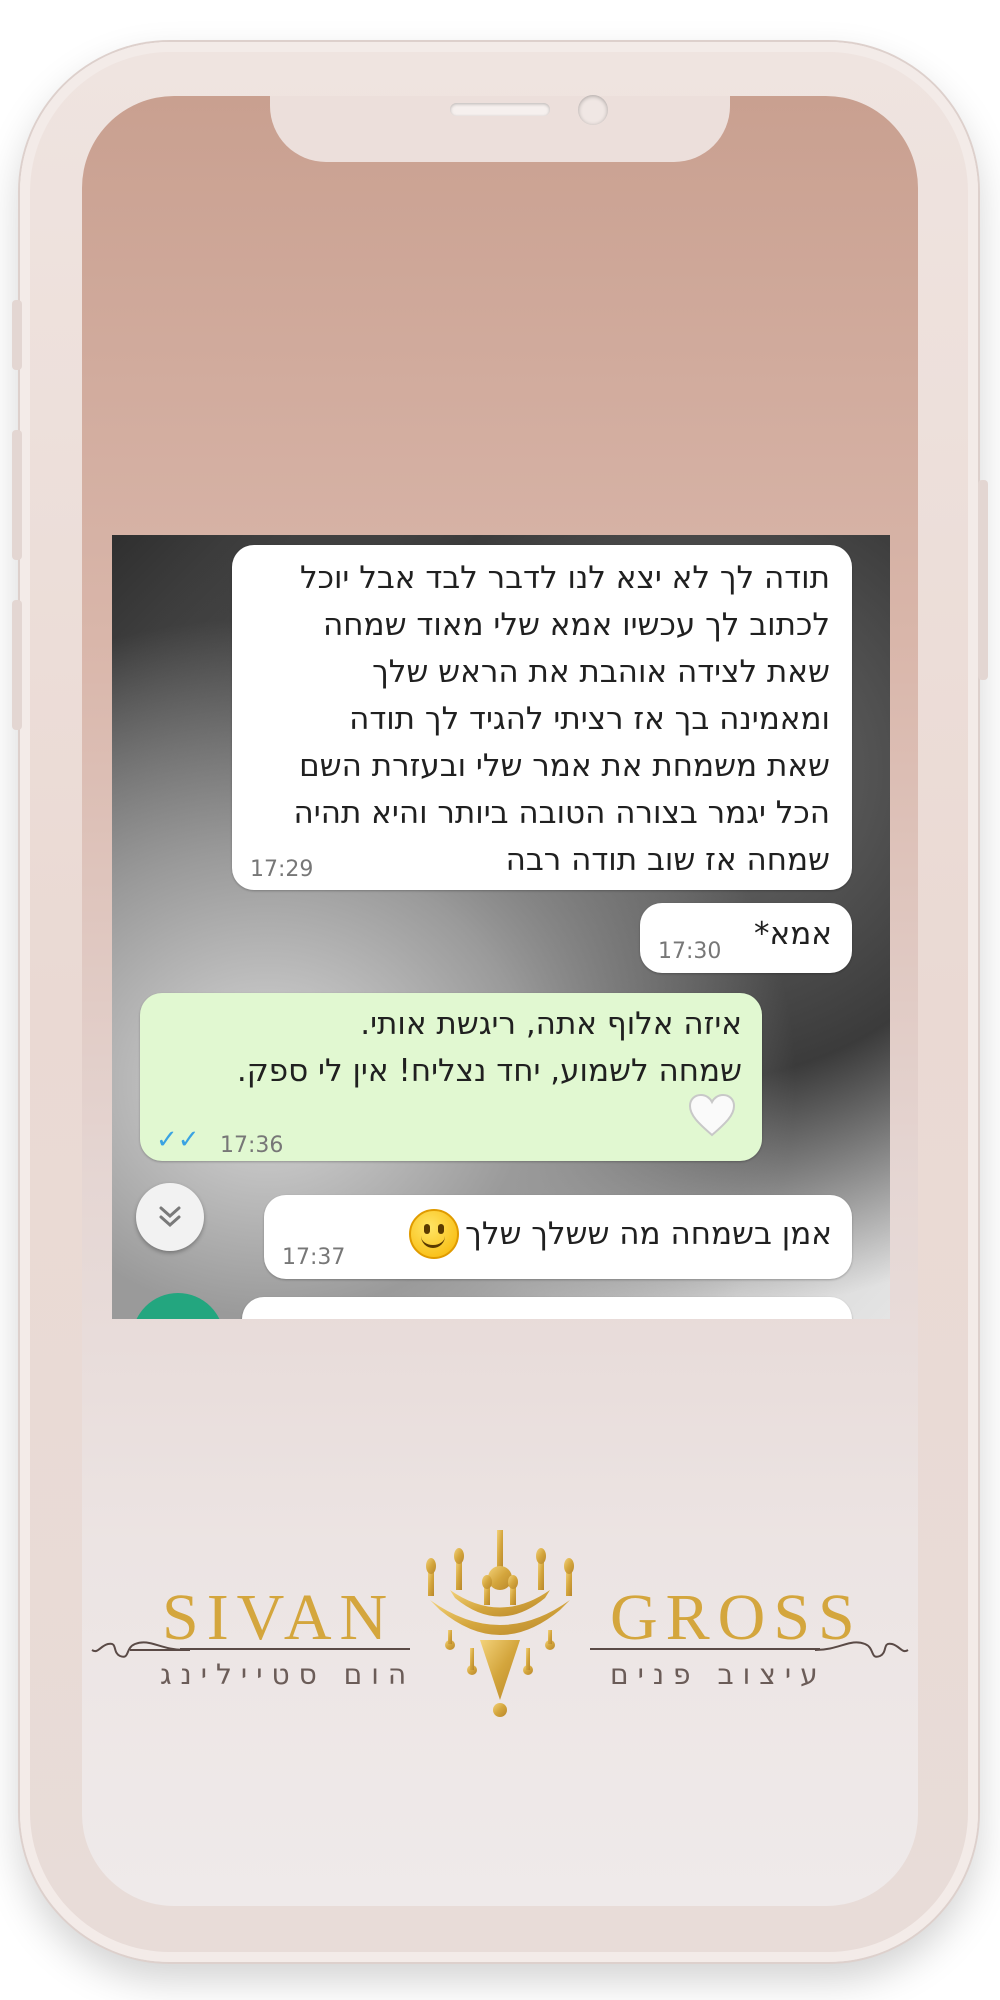  I want to click on phone-volume-up-button, so click(17, 495).